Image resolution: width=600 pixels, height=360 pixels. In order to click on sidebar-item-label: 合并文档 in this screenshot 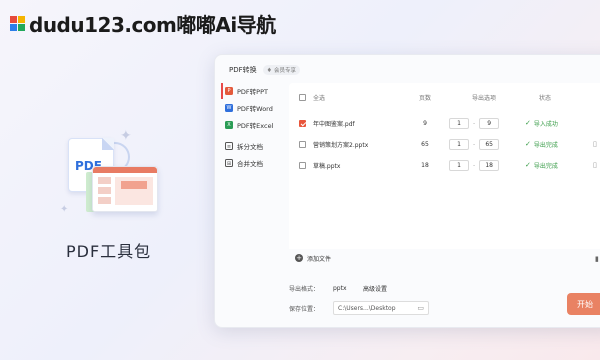, I will do `click(250, 164)`.